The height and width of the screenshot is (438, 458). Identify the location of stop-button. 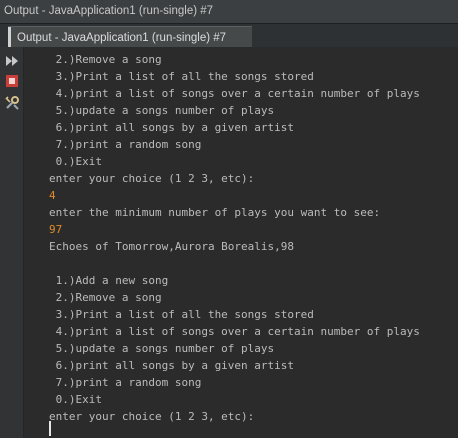
(12, 81).